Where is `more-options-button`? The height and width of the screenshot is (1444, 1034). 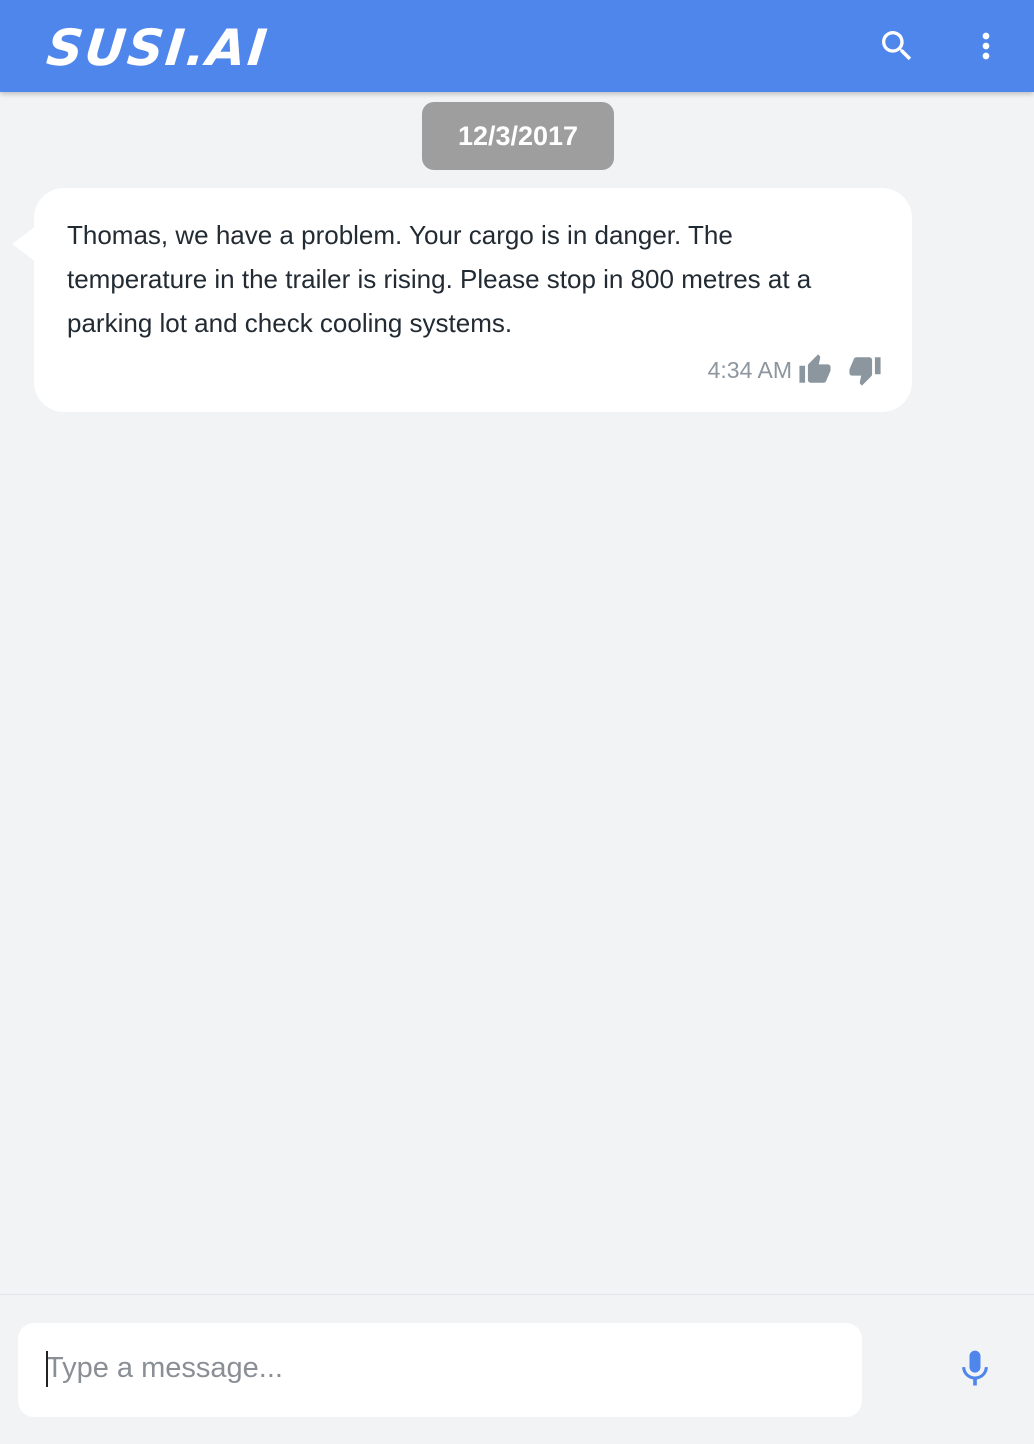 more-options-button is located at coordinates (986, 46).